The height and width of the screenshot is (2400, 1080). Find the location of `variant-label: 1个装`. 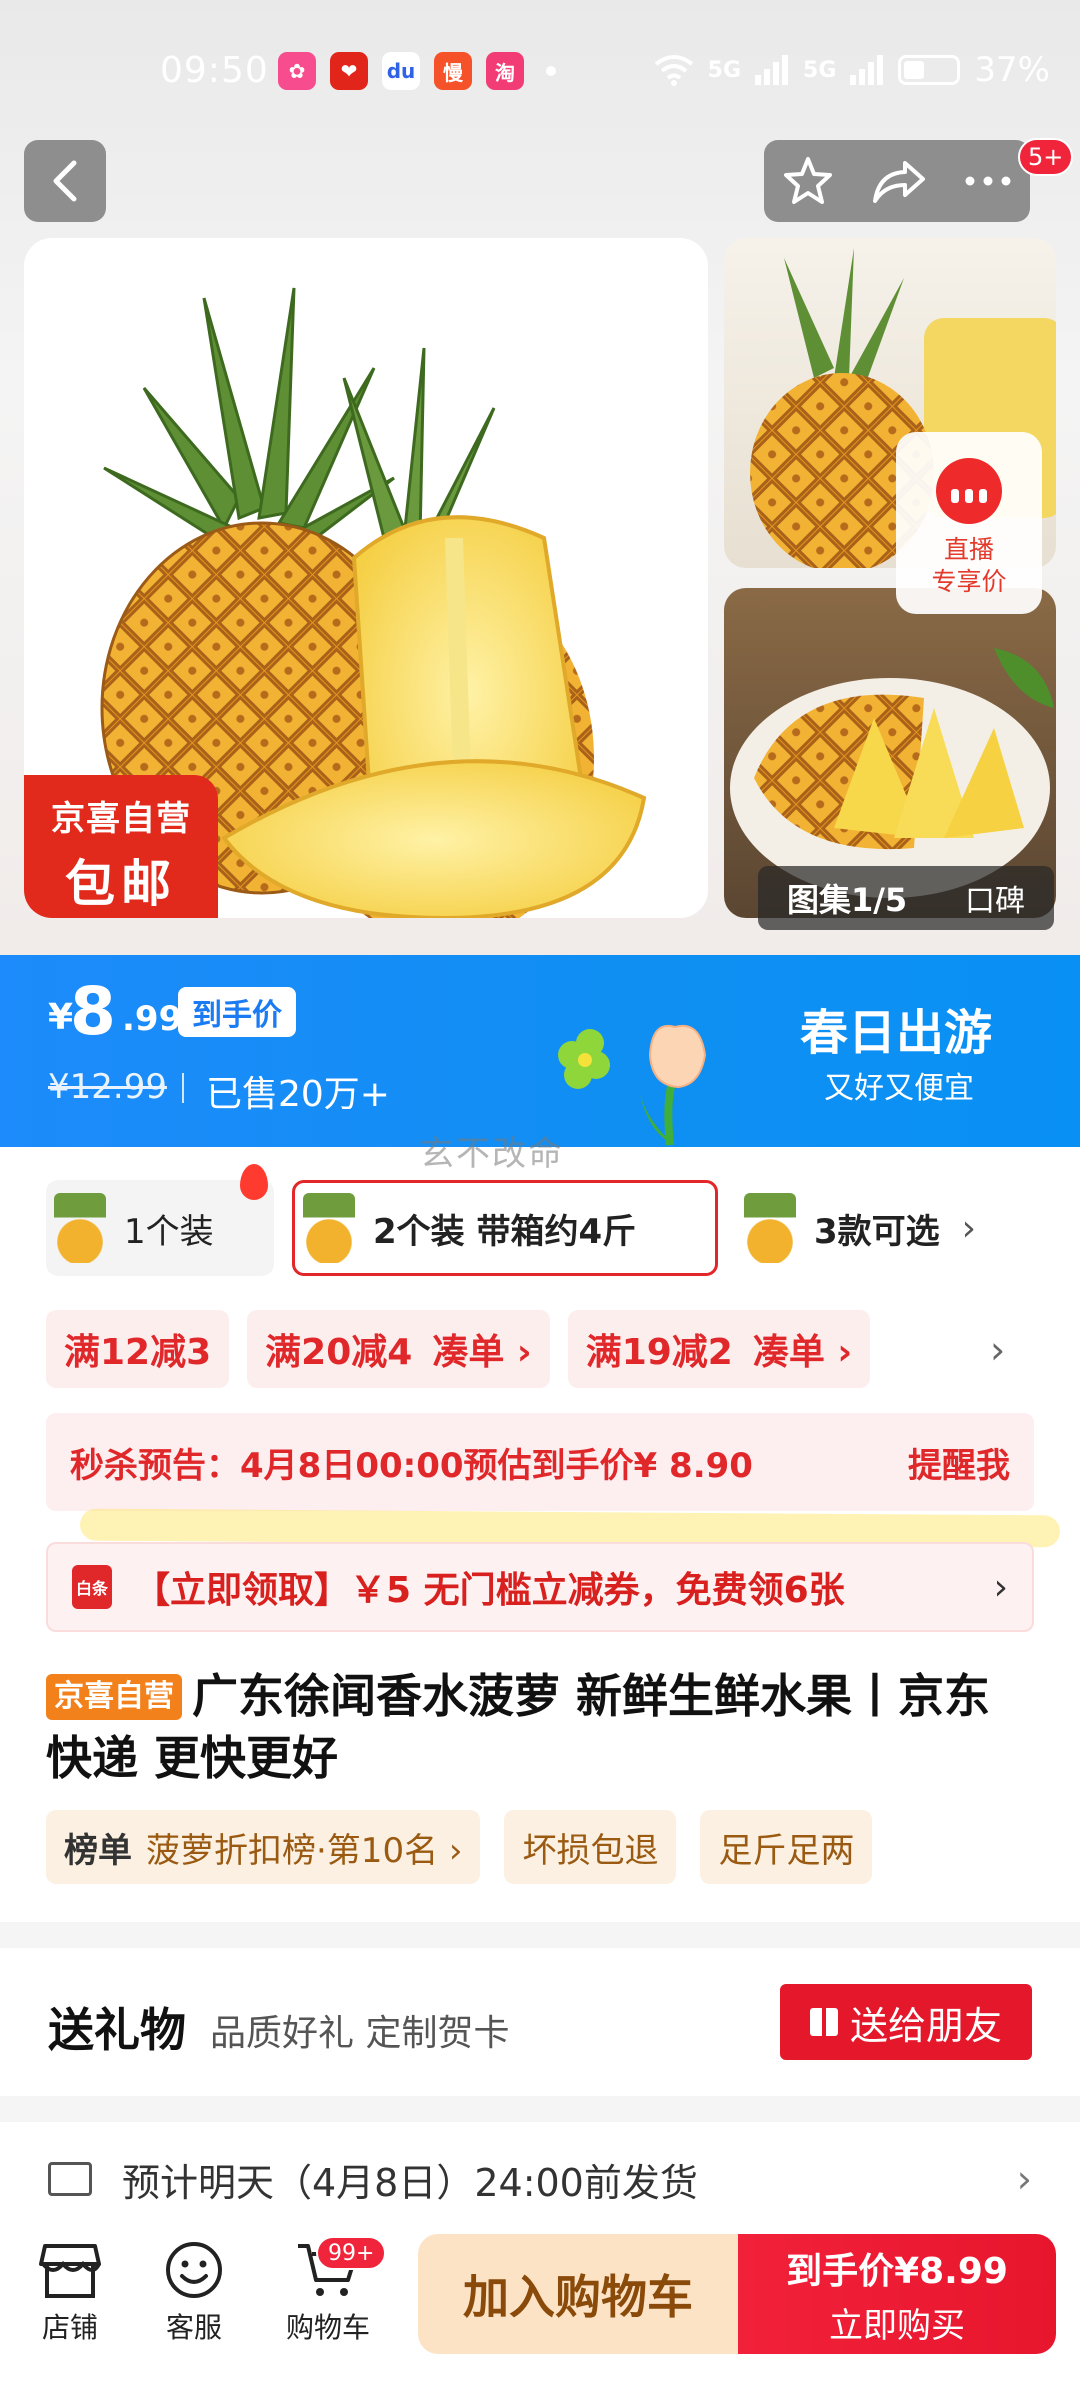

variant-label: 1个装 is located at coordinates (169, 1231).